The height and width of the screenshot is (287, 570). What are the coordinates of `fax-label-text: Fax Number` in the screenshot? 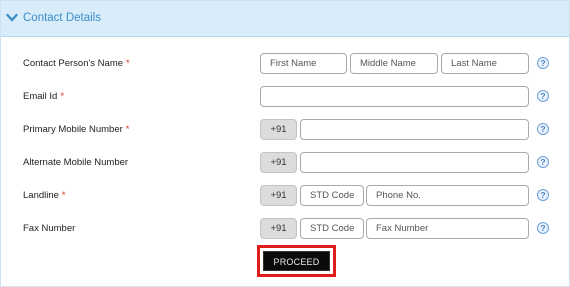 It's located at (49, 228).